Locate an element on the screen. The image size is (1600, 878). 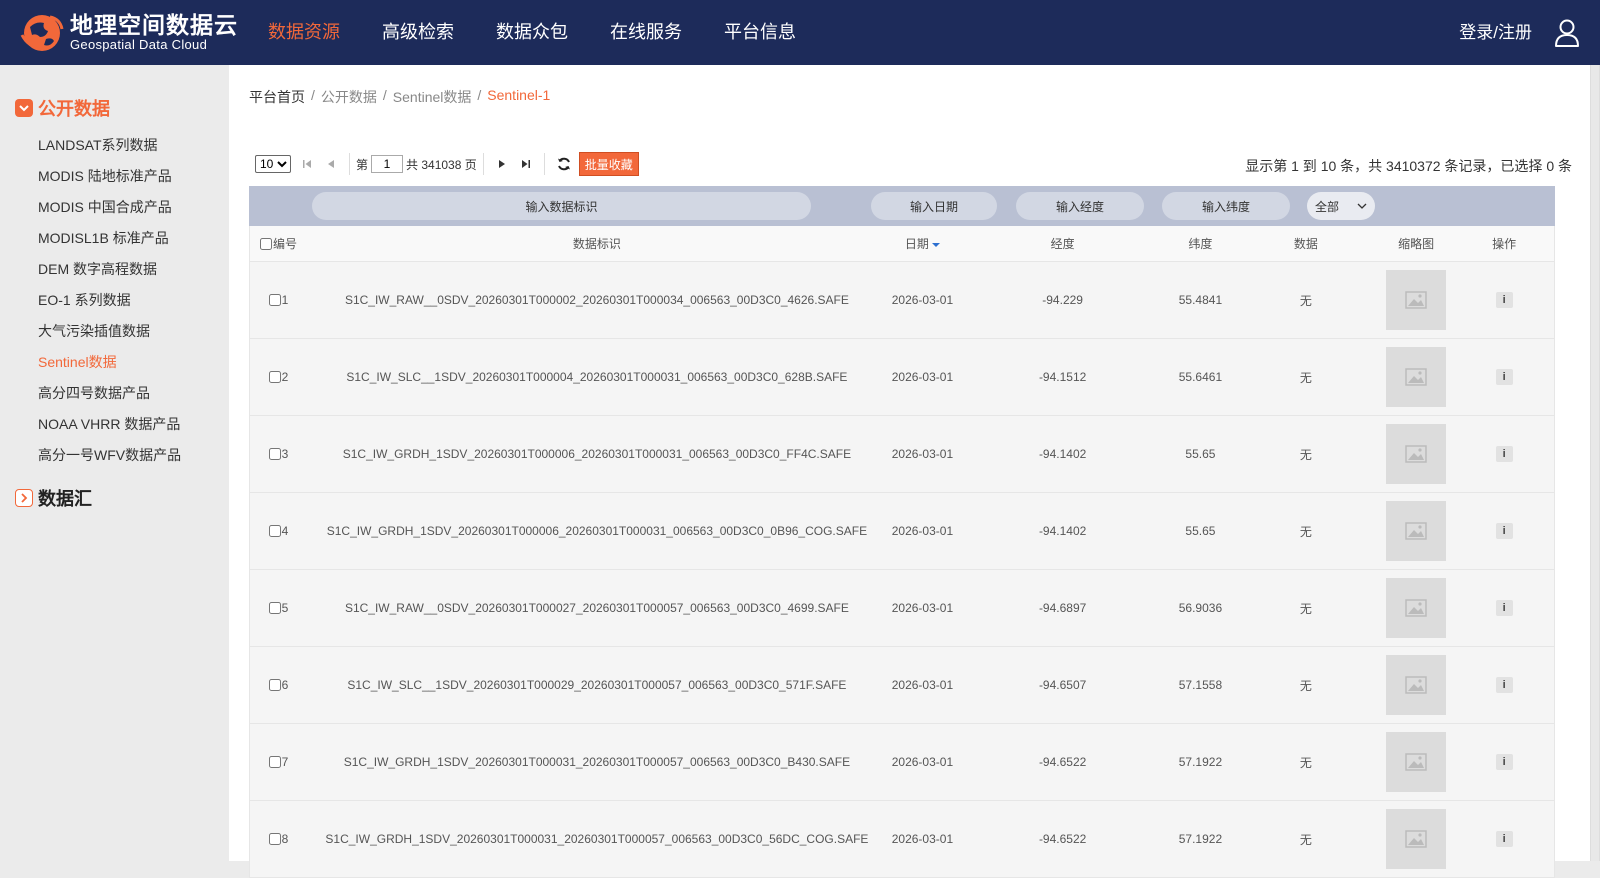
site-logo: 地理空间数据云 Geospatial Data Cloud is located at coordinates (129, 32).